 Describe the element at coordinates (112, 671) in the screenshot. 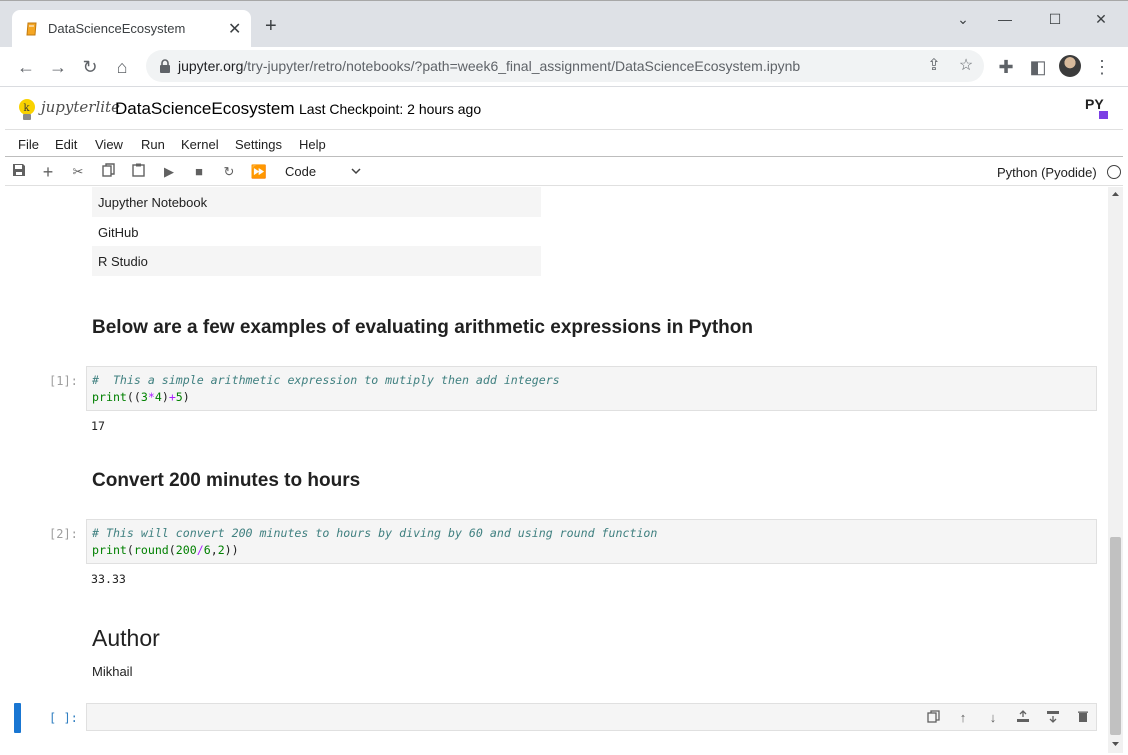

I see `author-name: Mikhail` at that location.